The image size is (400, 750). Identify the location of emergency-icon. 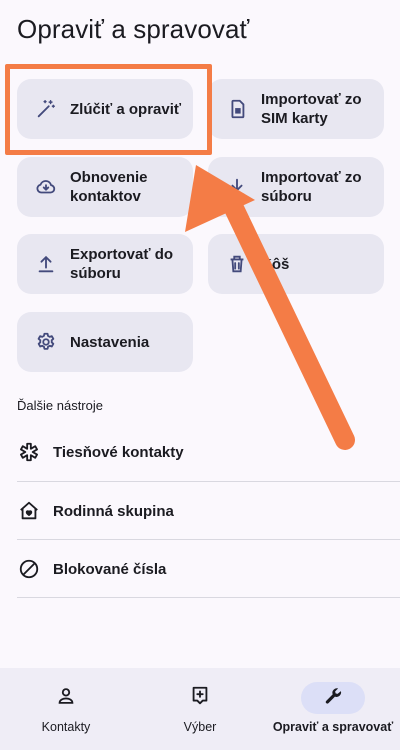
(29, 452).